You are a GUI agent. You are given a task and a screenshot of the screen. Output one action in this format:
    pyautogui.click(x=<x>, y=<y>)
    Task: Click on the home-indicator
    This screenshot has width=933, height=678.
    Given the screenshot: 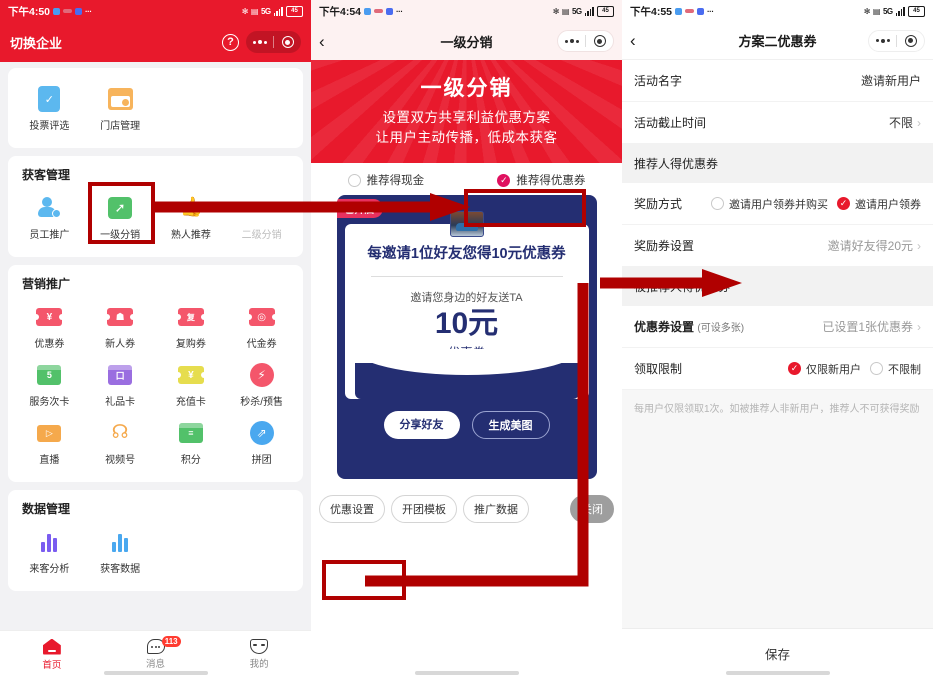 What is the action you would take?
    pyautogui.click(x=777, y=673)
    